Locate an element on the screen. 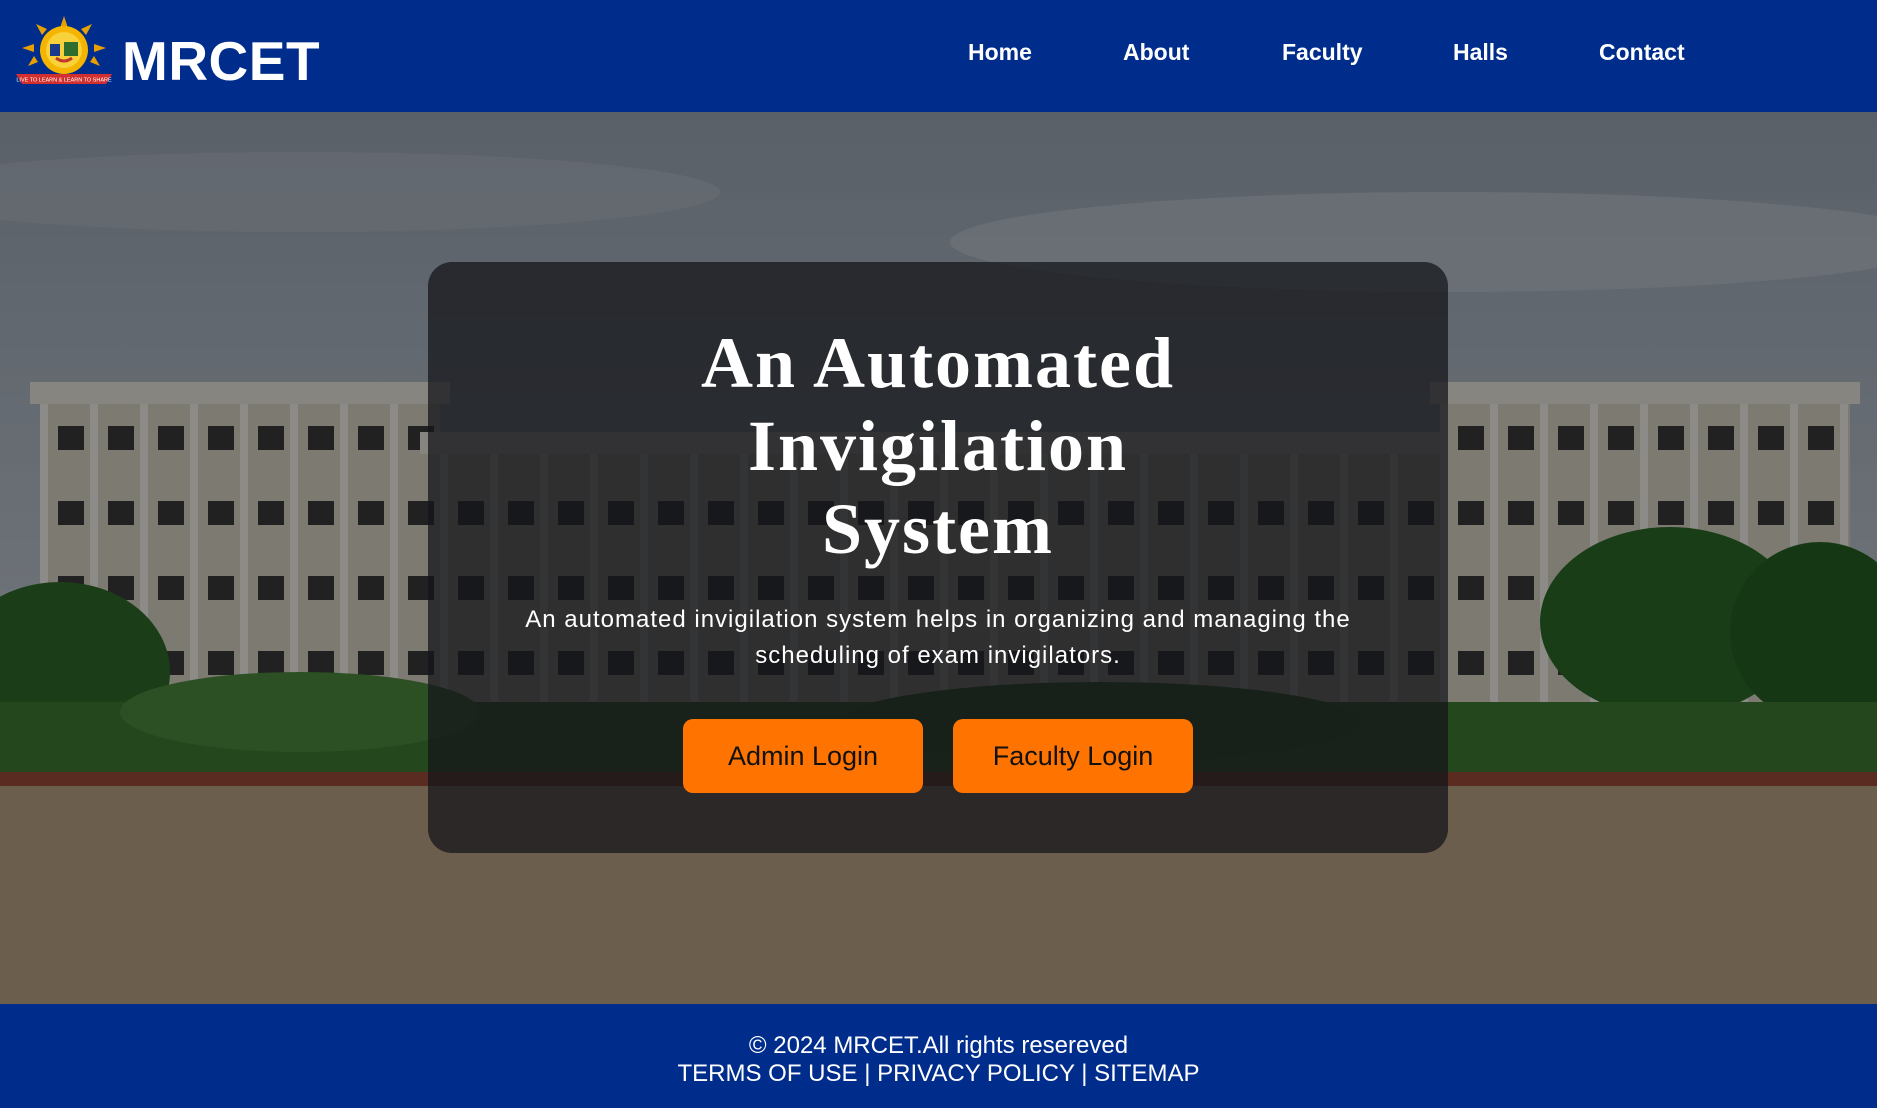 This screenshot has height=1108, width=1877. admin-login-button: Admin Login is located at coordinates (803, 756).